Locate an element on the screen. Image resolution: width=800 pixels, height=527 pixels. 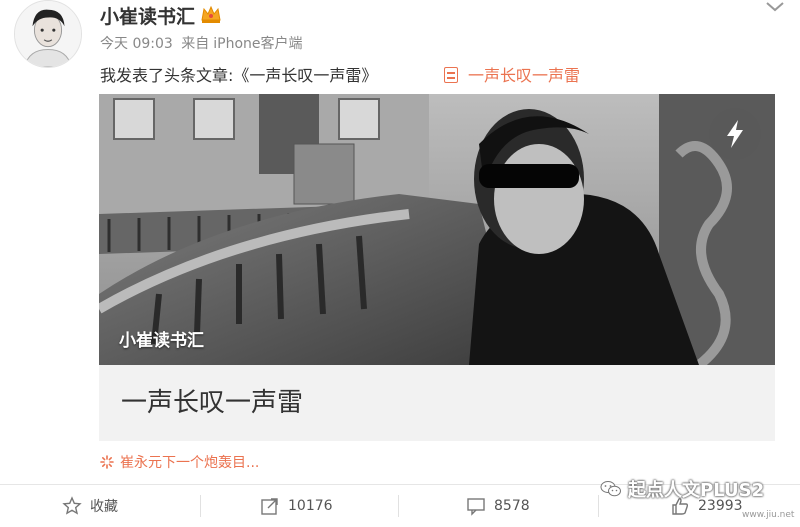
article-link-label: 一声长叹一声雷 is located at coordinates (524, 75).